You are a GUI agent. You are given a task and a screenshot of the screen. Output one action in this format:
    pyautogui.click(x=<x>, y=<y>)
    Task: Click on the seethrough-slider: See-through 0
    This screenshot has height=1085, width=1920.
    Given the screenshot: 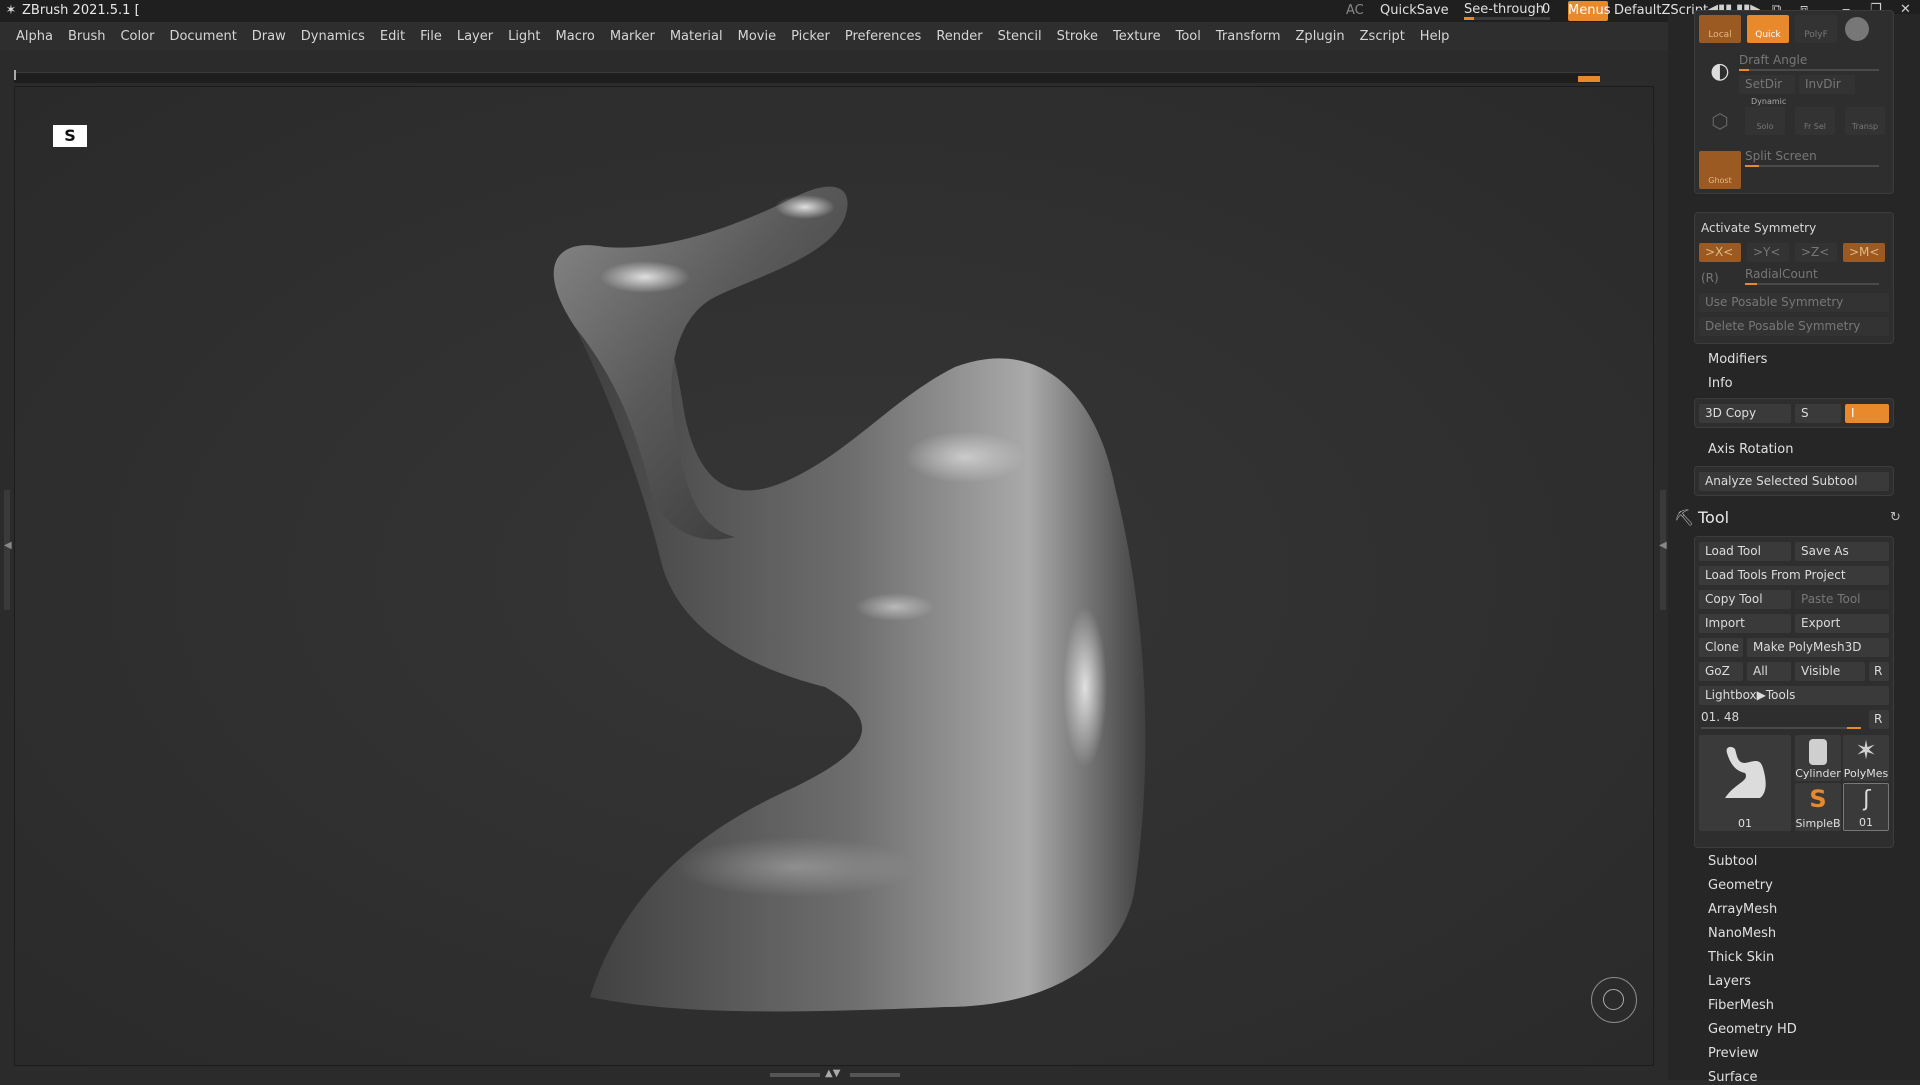 What is the action you would take?
    pyautogui.click(x=1507, y=11)
    